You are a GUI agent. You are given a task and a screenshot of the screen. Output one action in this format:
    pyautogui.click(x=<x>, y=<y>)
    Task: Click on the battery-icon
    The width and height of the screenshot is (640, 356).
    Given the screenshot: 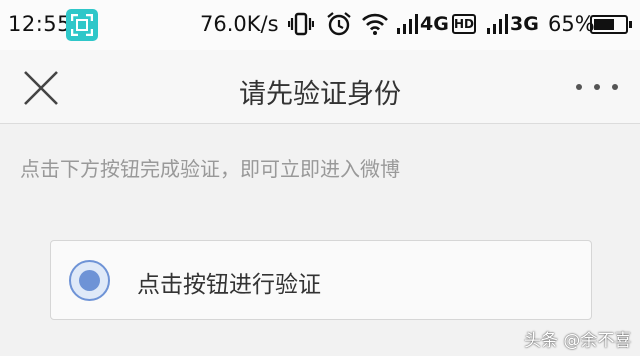 What is the action you would take?
    pyautogui.click(x=611, y=24)
    